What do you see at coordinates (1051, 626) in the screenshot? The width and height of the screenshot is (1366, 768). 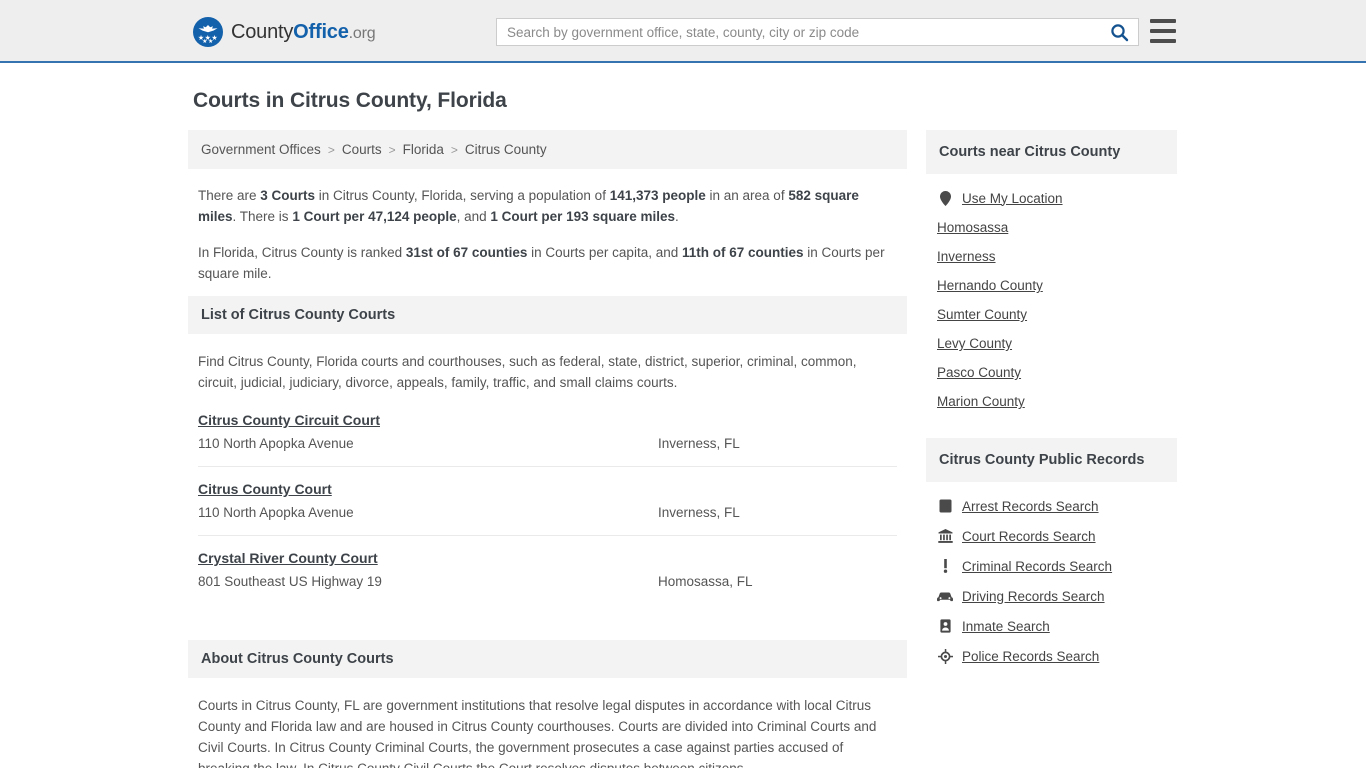 I see `sidebar-item-inmate-search: Inmate Search` at bounding box center [1051, 626].